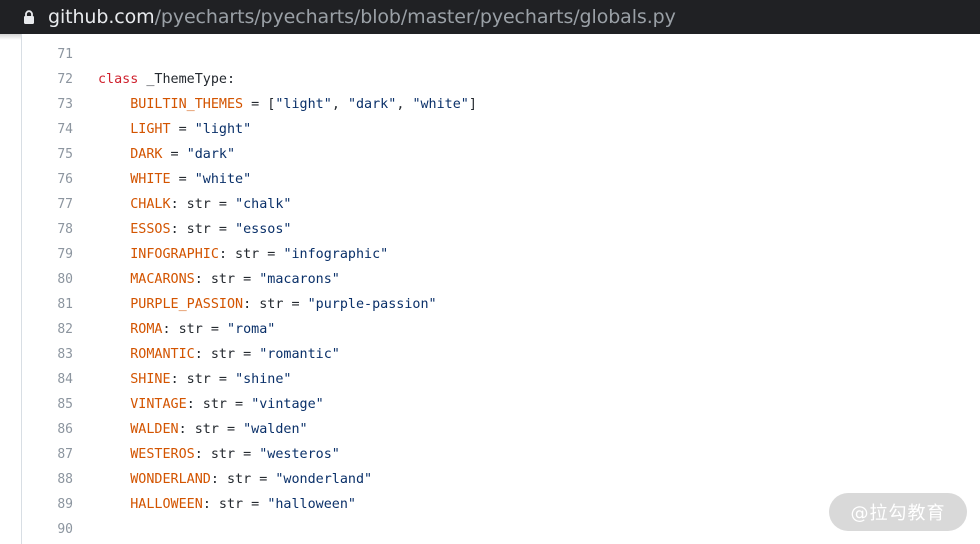 The width and height of the screenshot is (980, 544). What do you see at coordinates (501, 54) in the screenshot?
I see `code-line: 71` at bounding box center [501, 54].